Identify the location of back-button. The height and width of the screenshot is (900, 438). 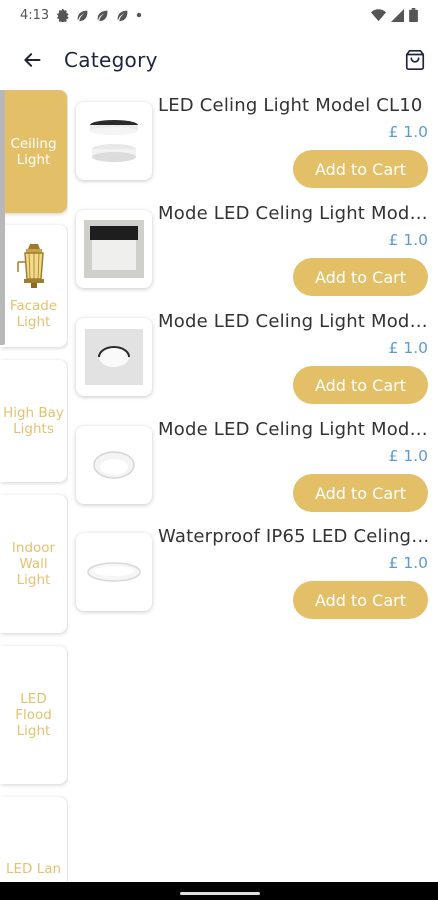
(32, 60).